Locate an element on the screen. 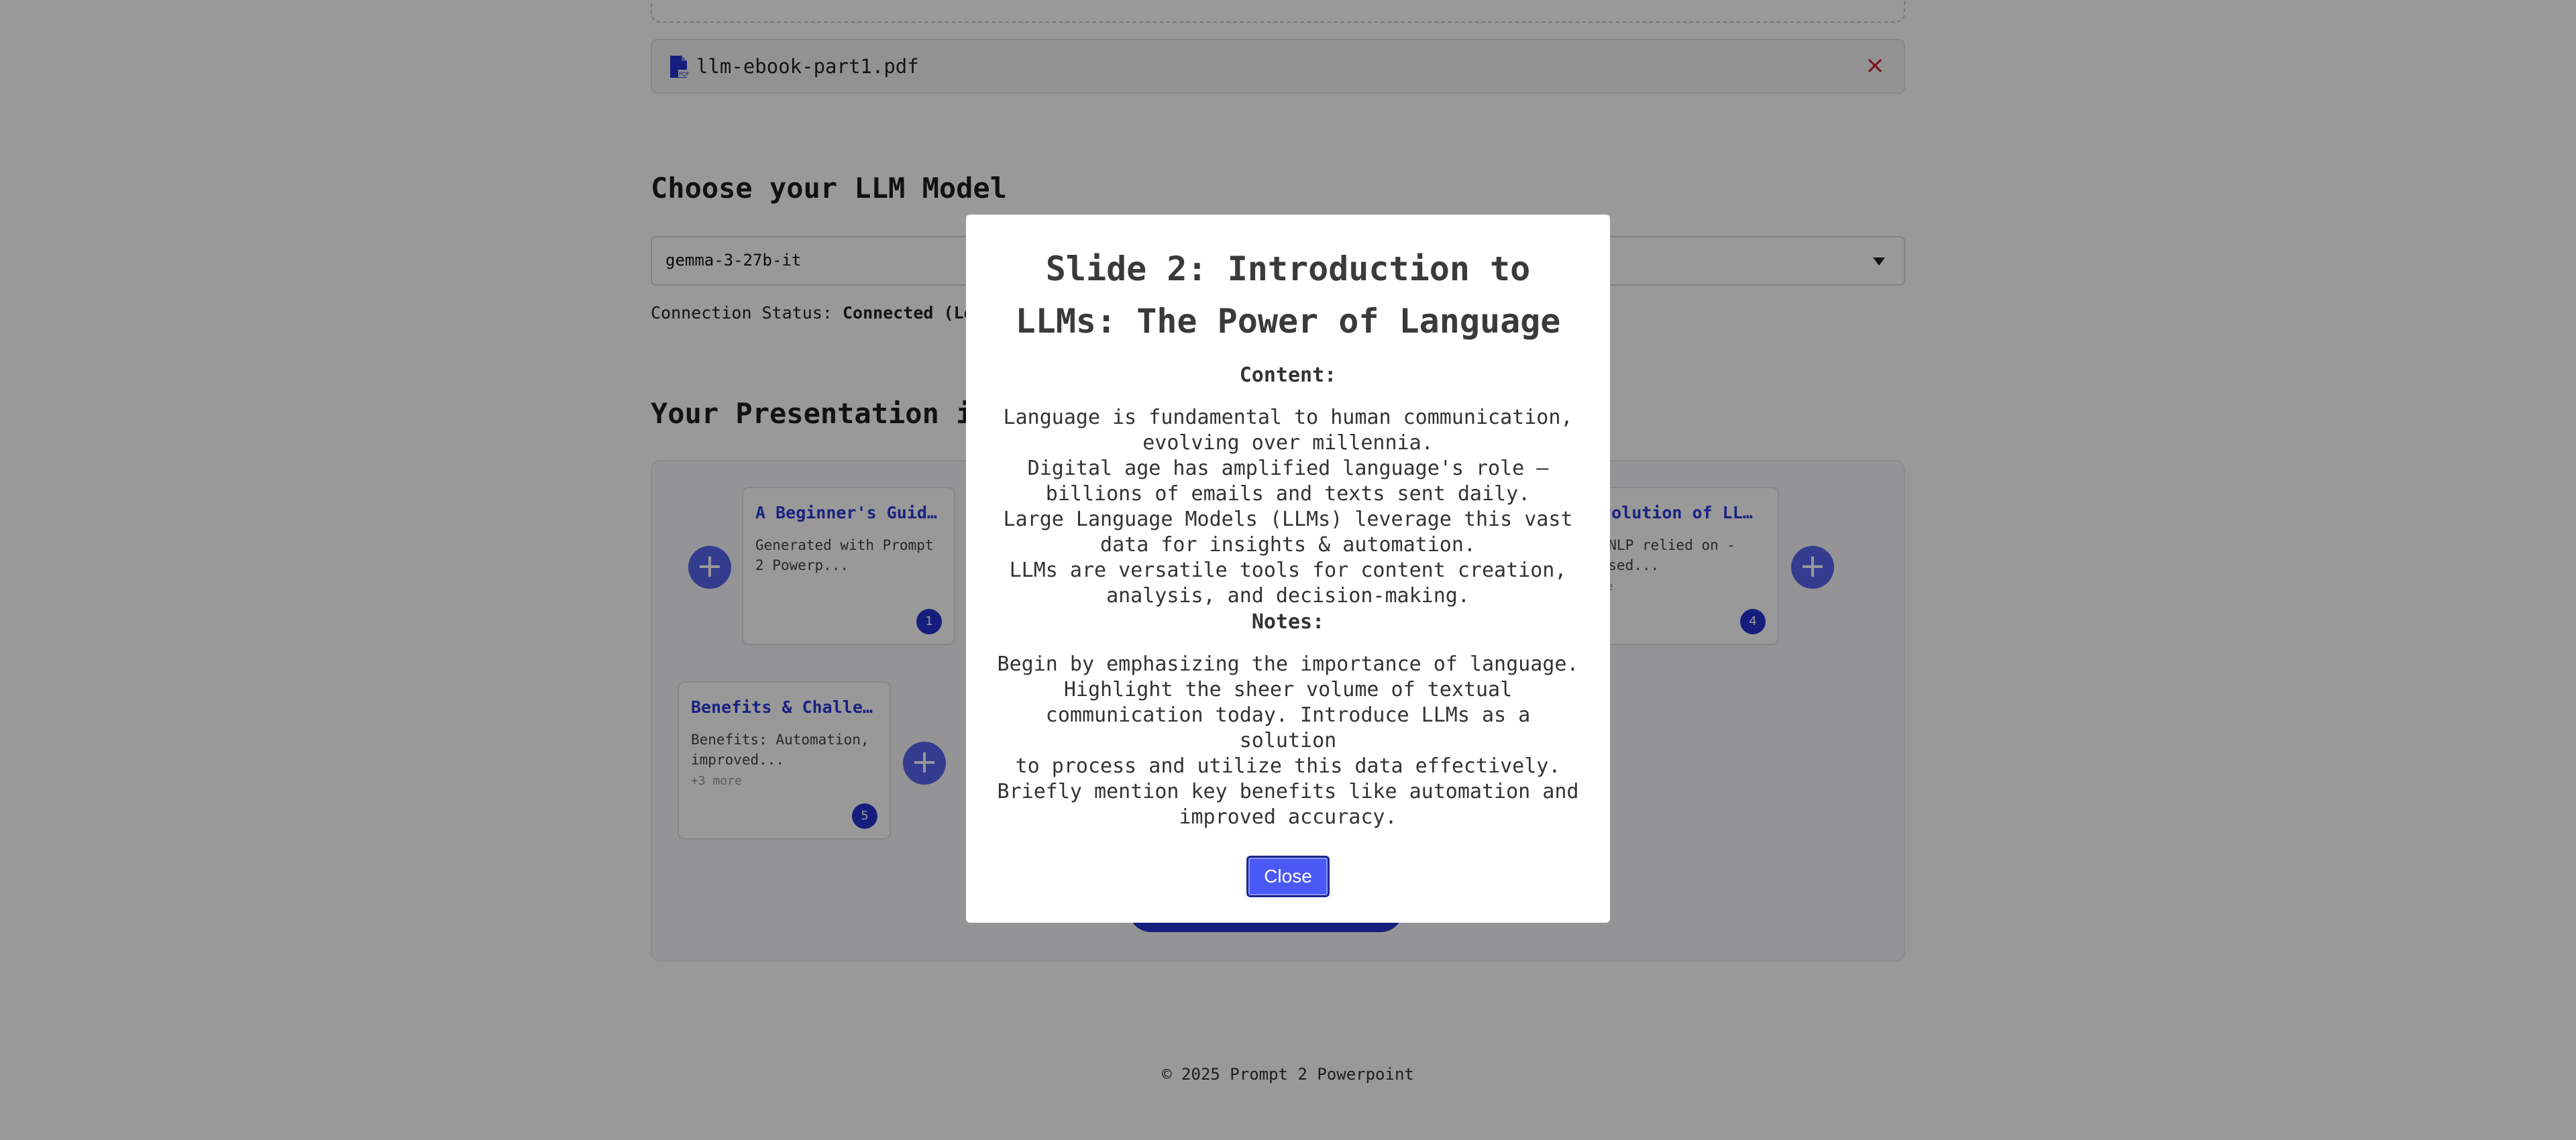 Image resolution: width=2576 pixels, height=1140 pixels. close-button: Close is located at coordinates (1288, 876).